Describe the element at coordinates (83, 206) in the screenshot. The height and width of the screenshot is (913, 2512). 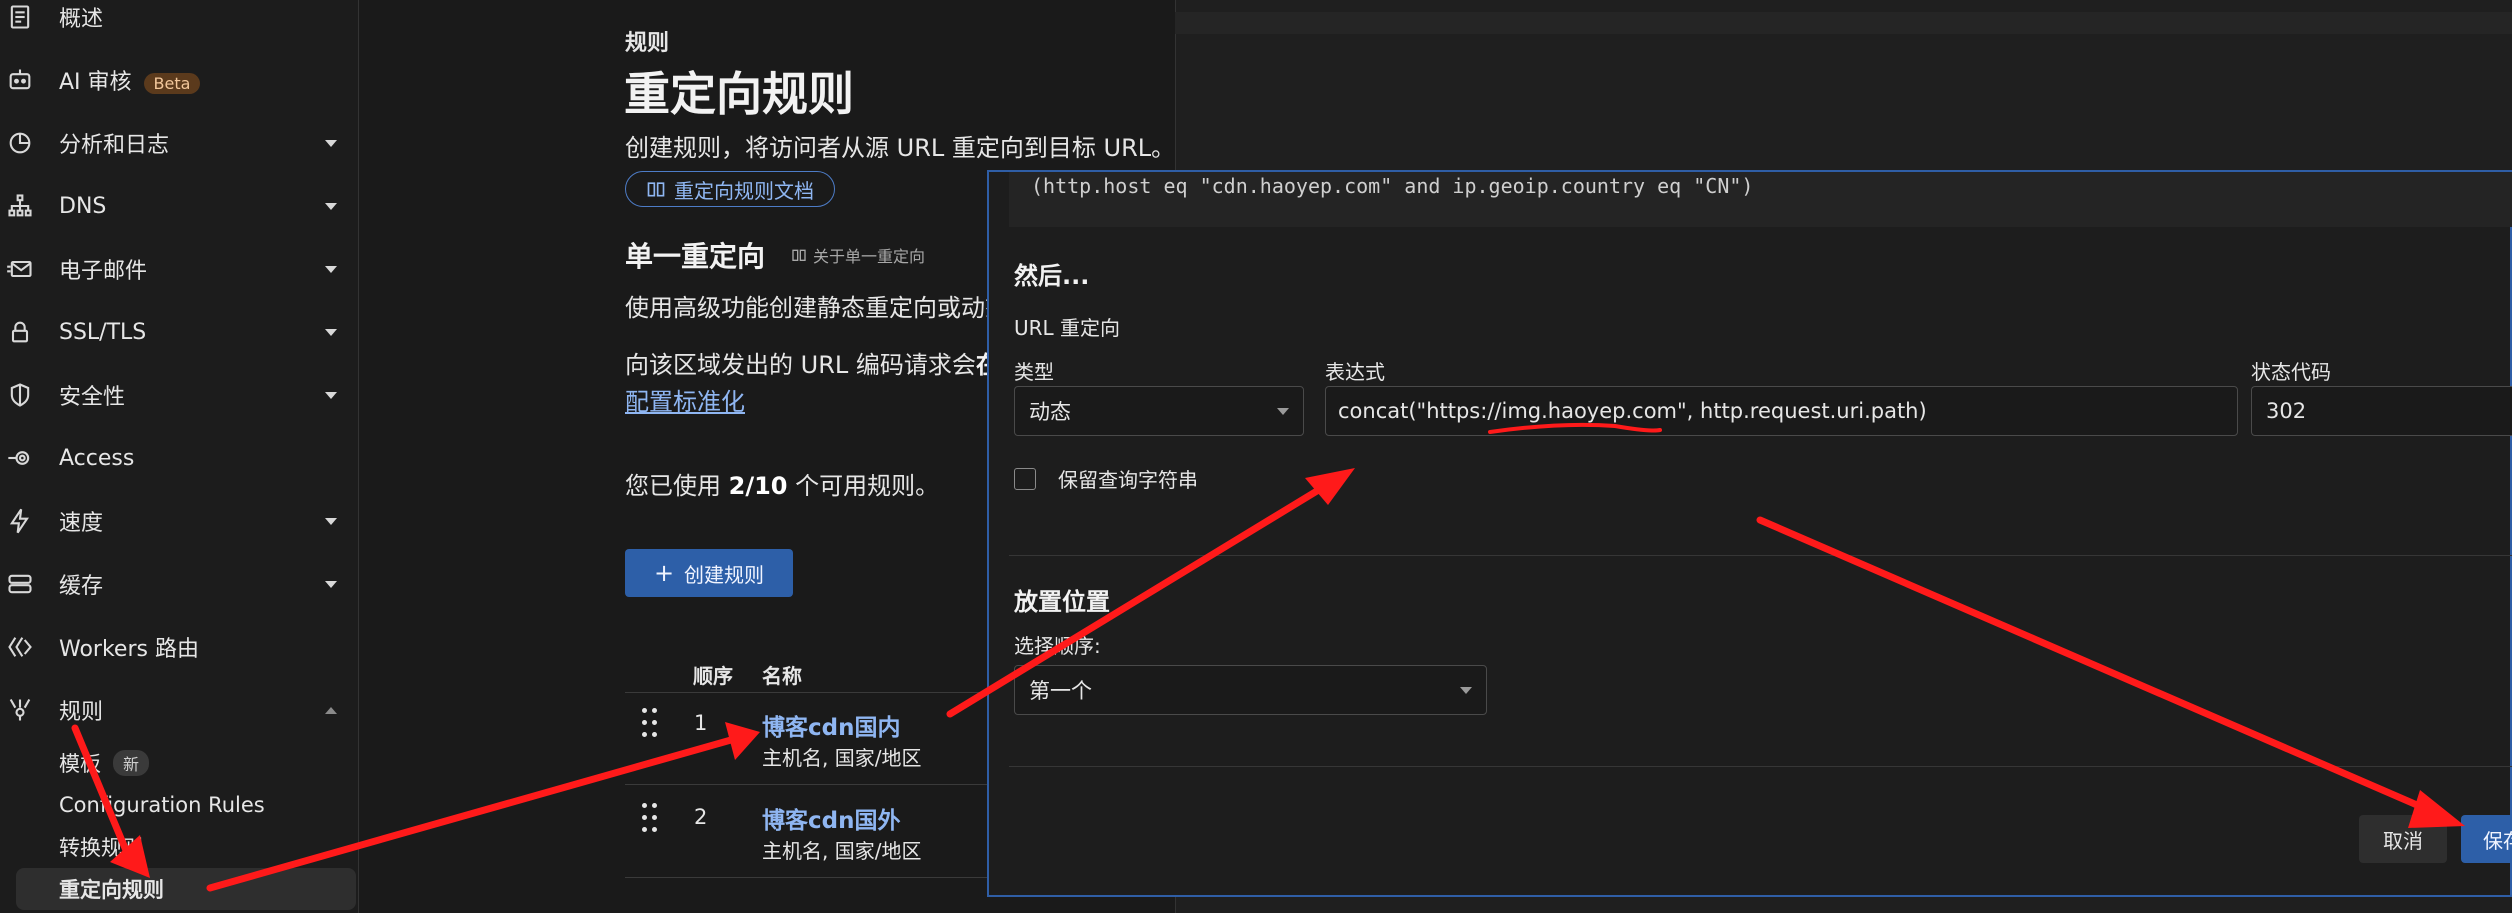
I see `sidebar-item-label: DNS` at that location.